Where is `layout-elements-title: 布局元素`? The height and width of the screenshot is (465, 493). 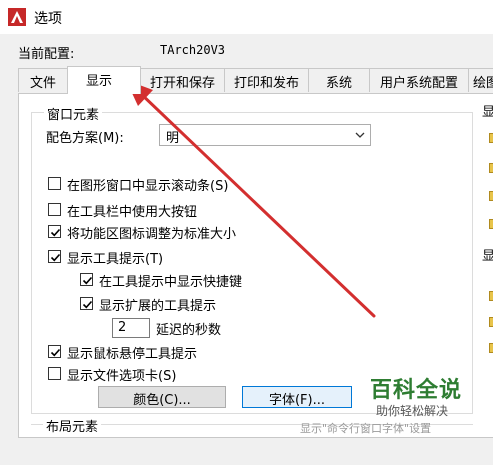 layout-elements-title: 布局元素 is located at coordinates (72, 425).